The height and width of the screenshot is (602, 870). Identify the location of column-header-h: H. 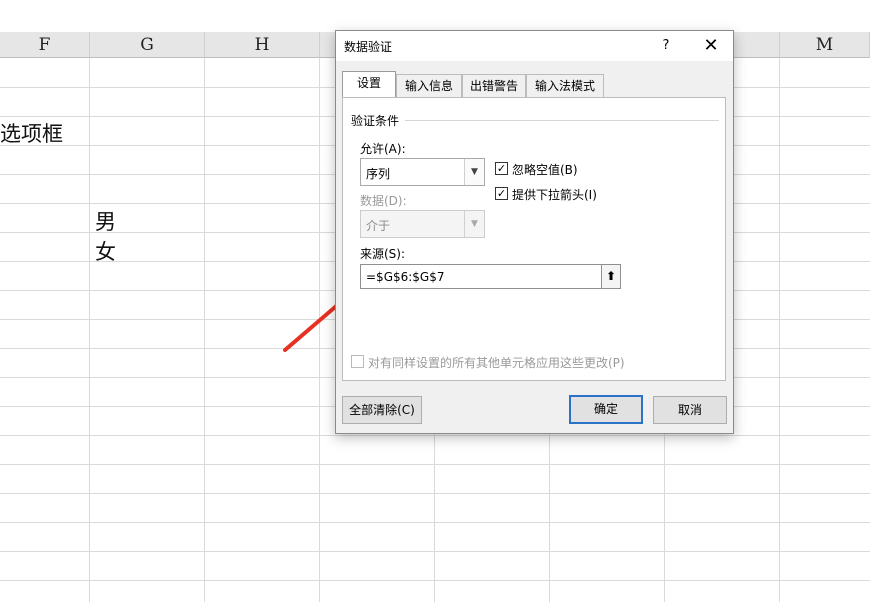
(262, 45).